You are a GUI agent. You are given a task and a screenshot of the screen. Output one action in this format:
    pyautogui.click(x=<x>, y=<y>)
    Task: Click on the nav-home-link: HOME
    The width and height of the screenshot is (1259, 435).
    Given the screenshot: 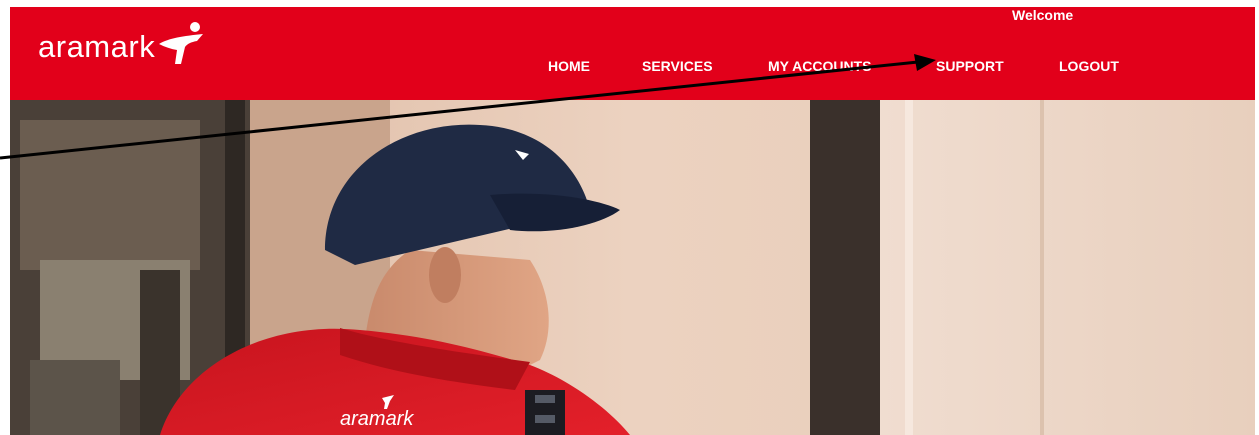 What is the action you would take?
    pyautogui.click(x=569, y=66)
    